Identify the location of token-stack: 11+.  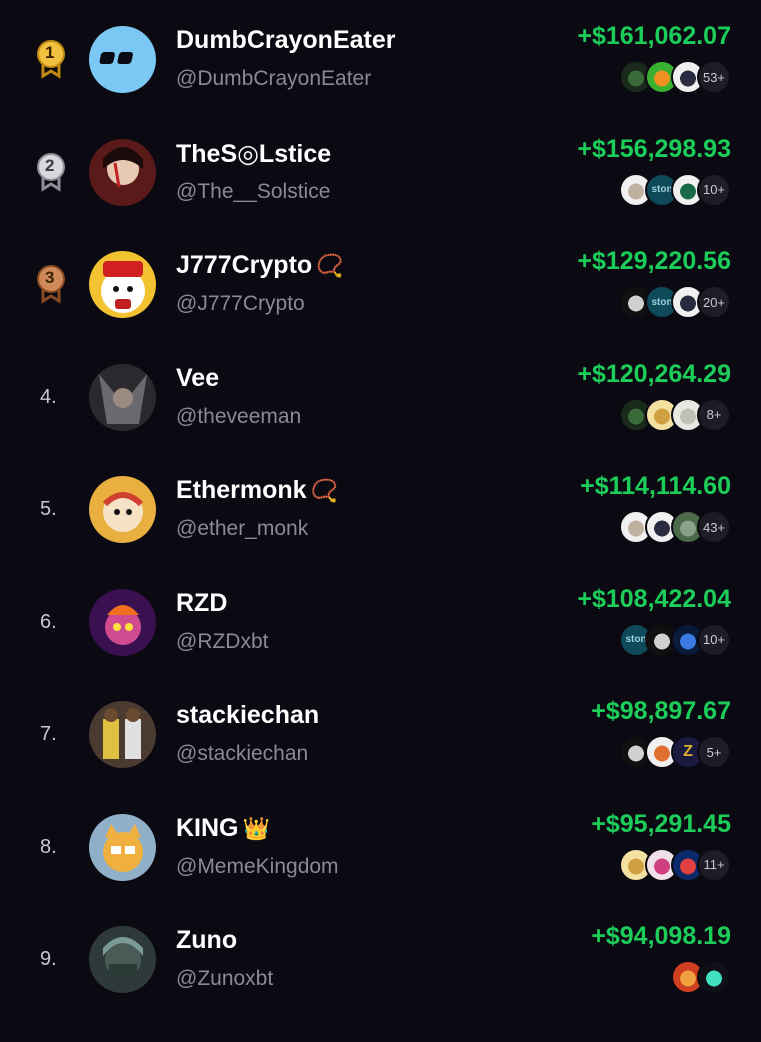
(675, 864).